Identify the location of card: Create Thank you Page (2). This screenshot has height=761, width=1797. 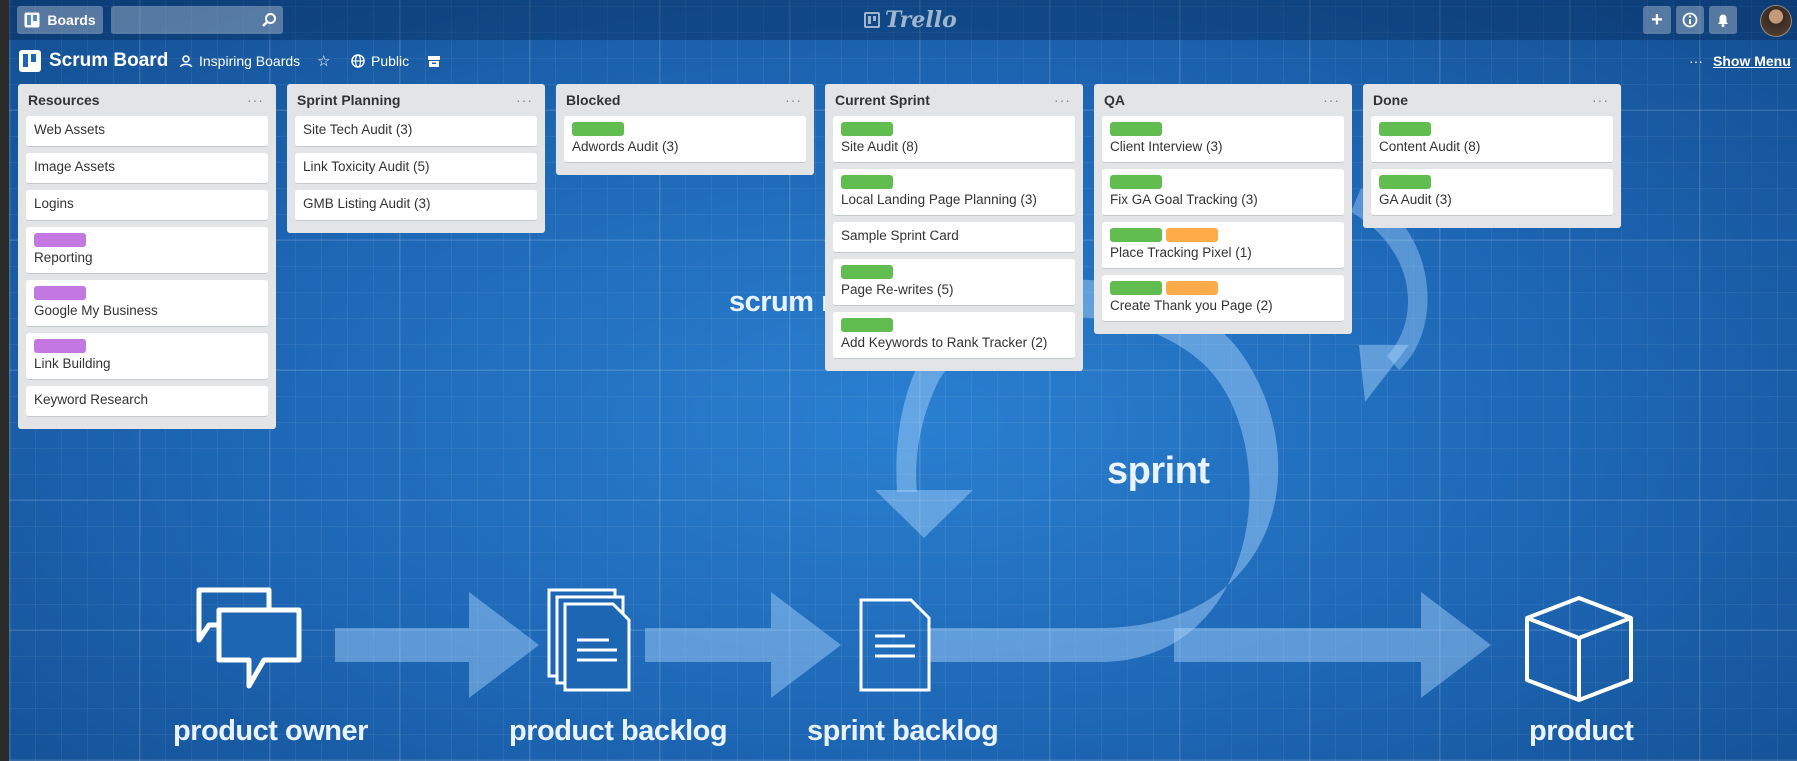
(1223, 298).